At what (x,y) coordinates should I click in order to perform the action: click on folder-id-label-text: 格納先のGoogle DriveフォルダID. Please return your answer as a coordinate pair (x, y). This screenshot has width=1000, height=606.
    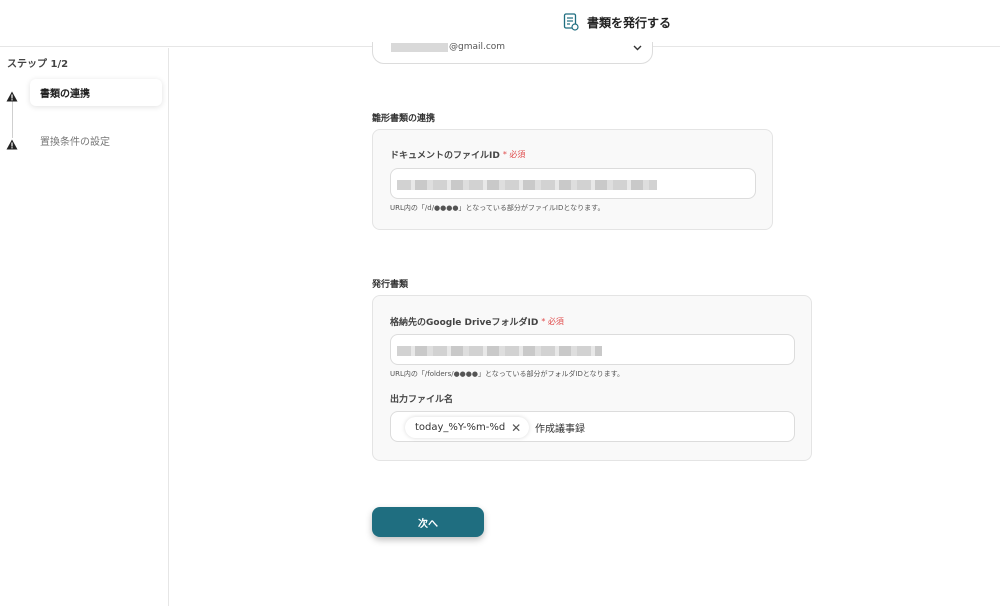
    Looking at the image, I should click on (464, 323).